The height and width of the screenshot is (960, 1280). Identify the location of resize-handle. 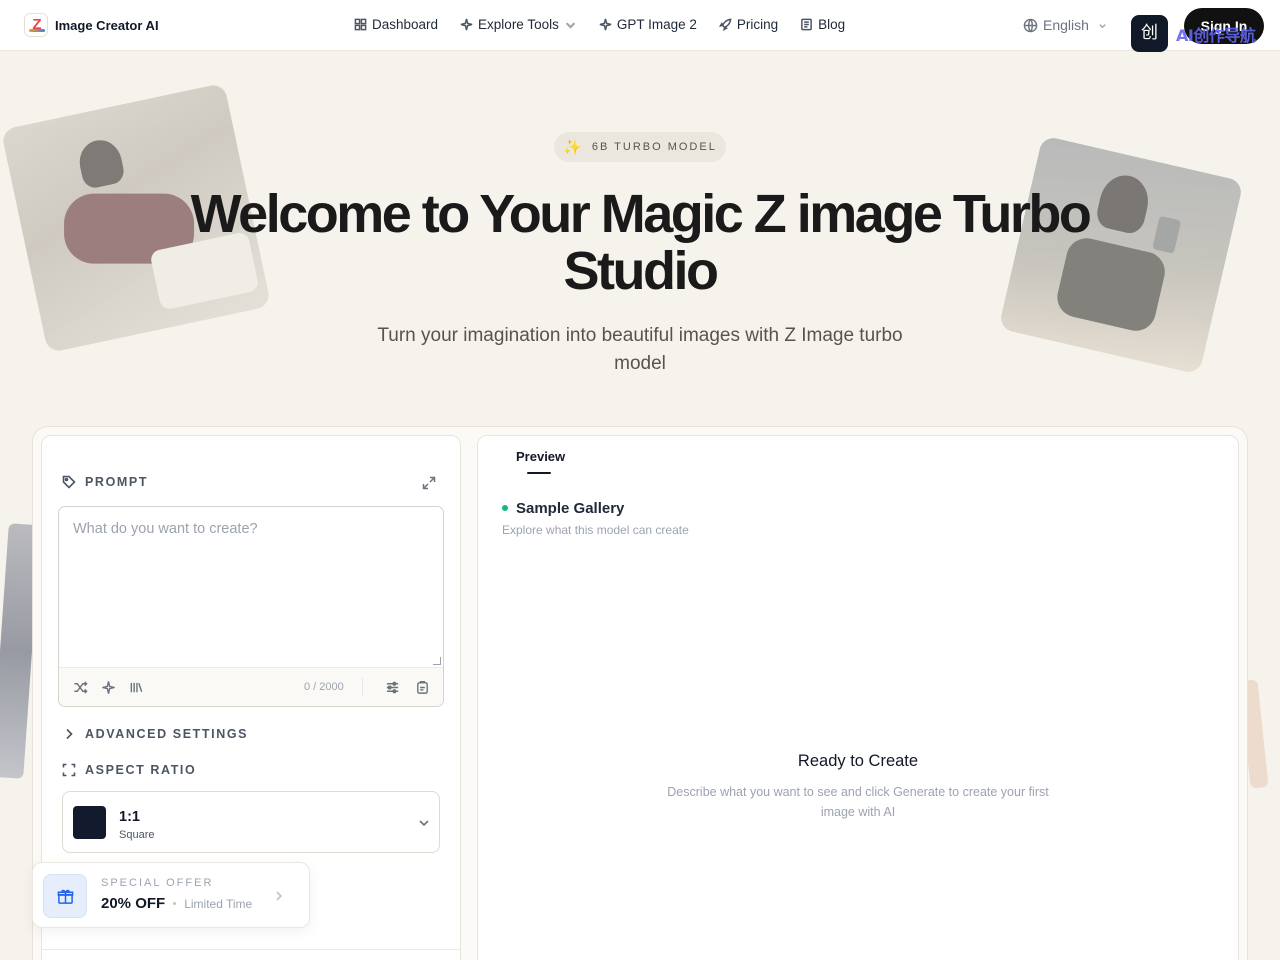
(437, 661).